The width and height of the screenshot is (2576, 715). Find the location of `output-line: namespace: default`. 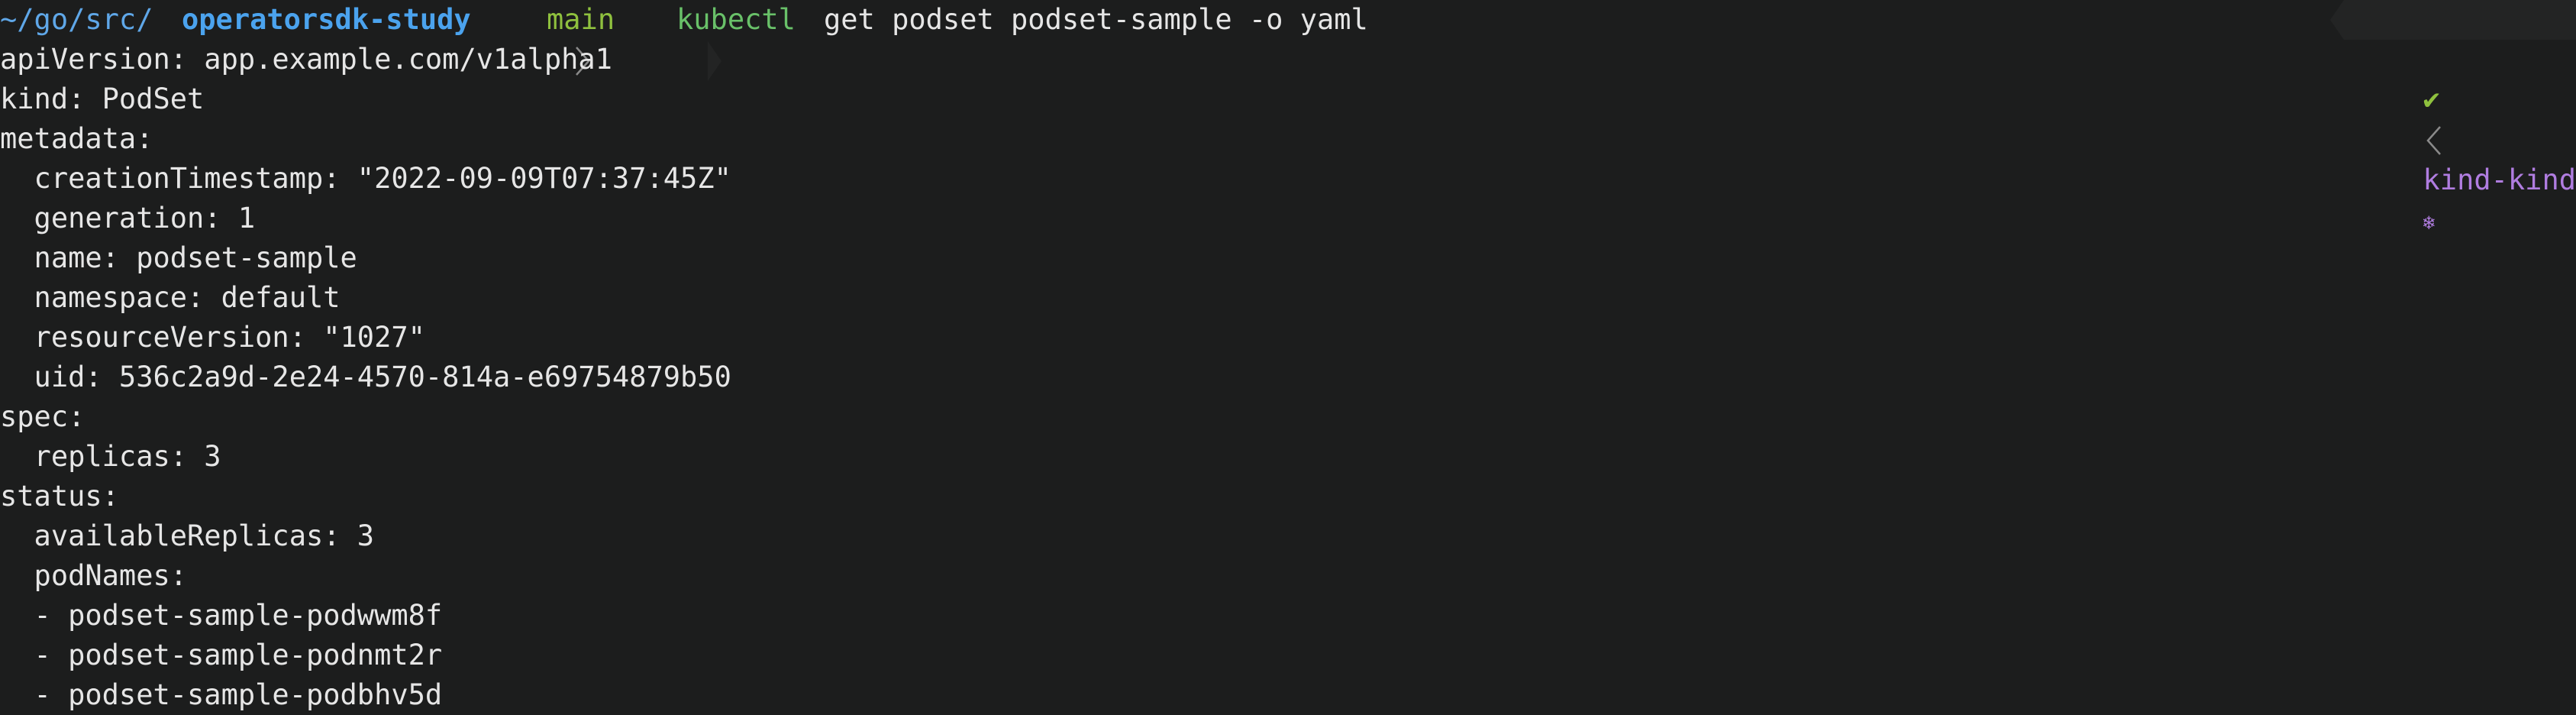

output-line: namespace: default is located at coordinates (170, 297).